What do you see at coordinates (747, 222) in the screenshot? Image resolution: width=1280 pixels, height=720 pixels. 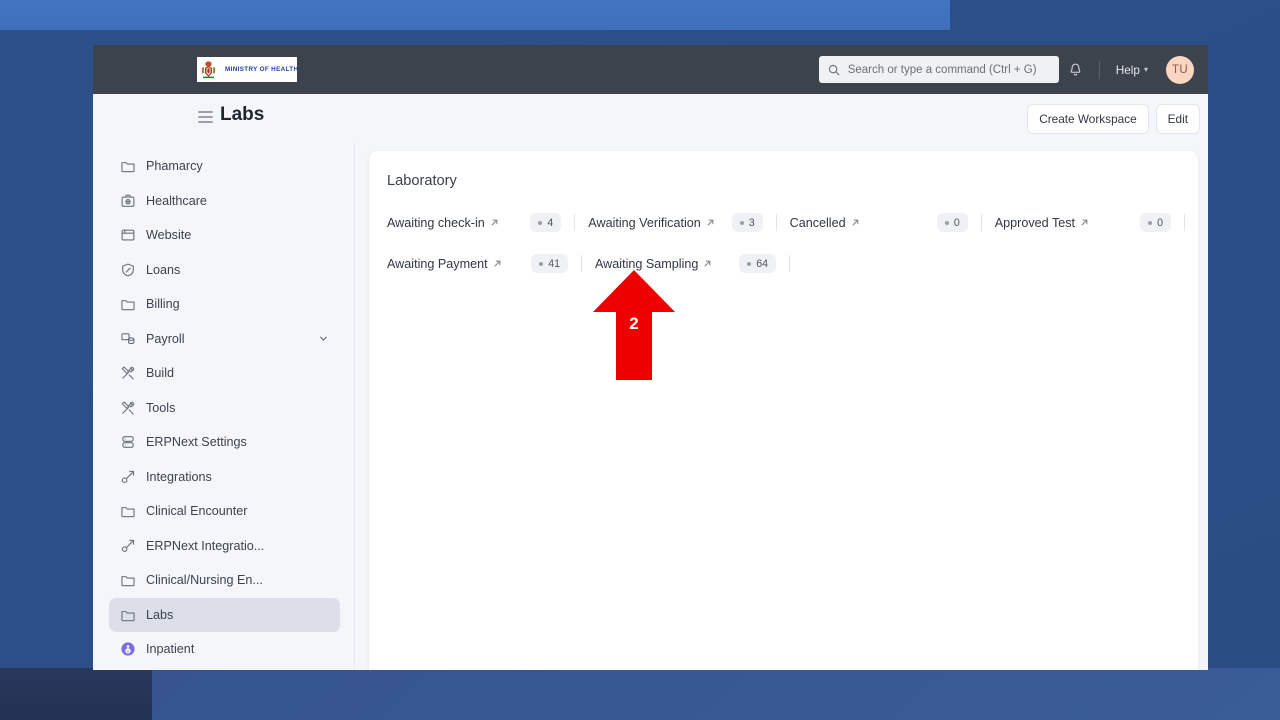 I see `shortcut-count-badge: 3` at bounding box center [747, 222].